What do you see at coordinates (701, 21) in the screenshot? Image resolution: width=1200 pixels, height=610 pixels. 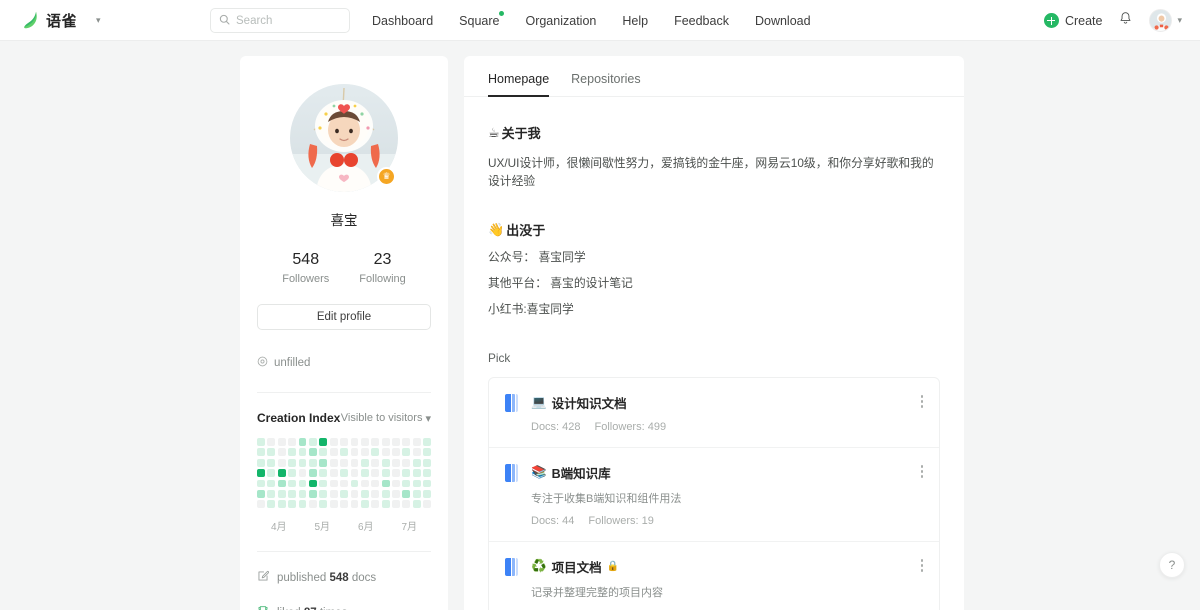 I see `nav-item-feedback: Feedback` at bounding box center [701, 21].